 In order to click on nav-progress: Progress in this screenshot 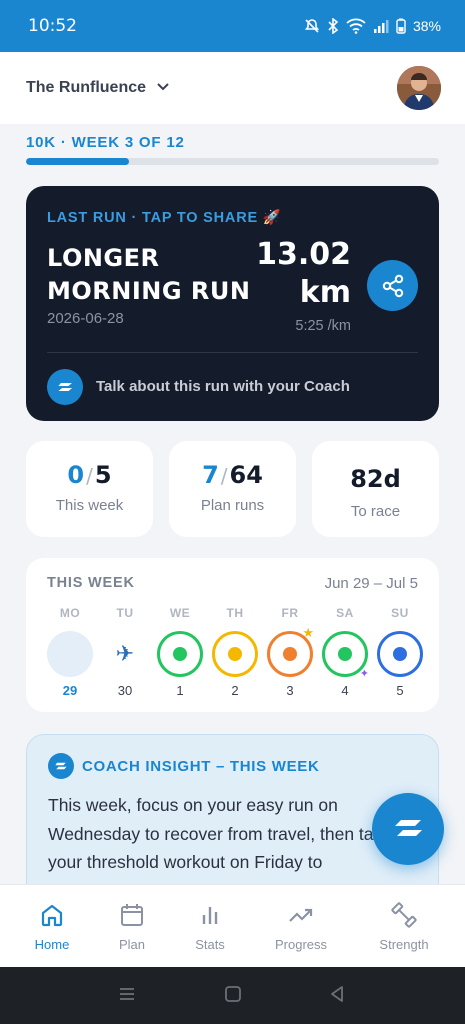, I will do `click(301, 926)`.